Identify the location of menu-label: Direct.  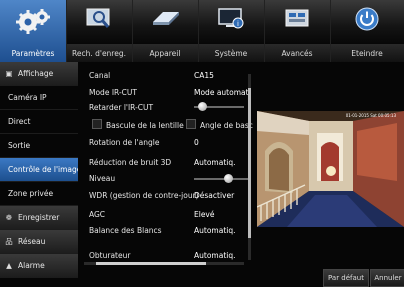
(19, 121).